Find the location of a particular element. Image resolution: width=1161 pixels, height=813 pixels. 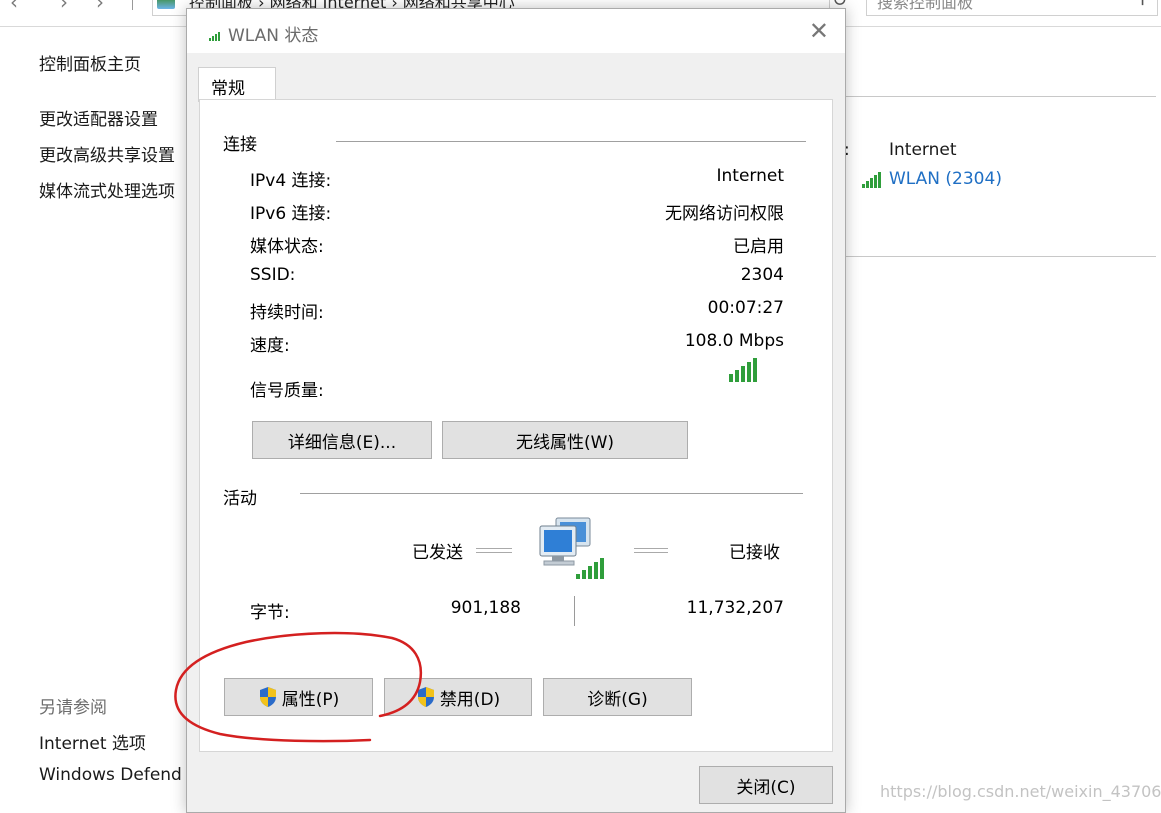

dialog-titlebar: WLAN 状态 ✕ is located at coordinates (516, 31).